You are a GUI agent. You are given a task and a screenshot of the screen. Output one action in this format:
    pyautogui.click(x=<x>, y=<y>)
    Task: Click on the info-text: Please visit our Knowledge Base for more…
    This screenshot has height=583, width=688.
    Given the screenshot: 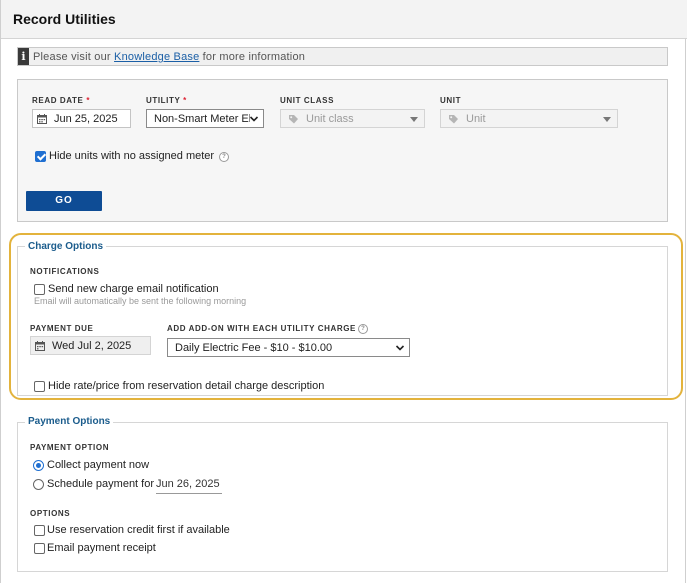 What is the action you would take?
    pyautogui.click(x=169, y=57)
    